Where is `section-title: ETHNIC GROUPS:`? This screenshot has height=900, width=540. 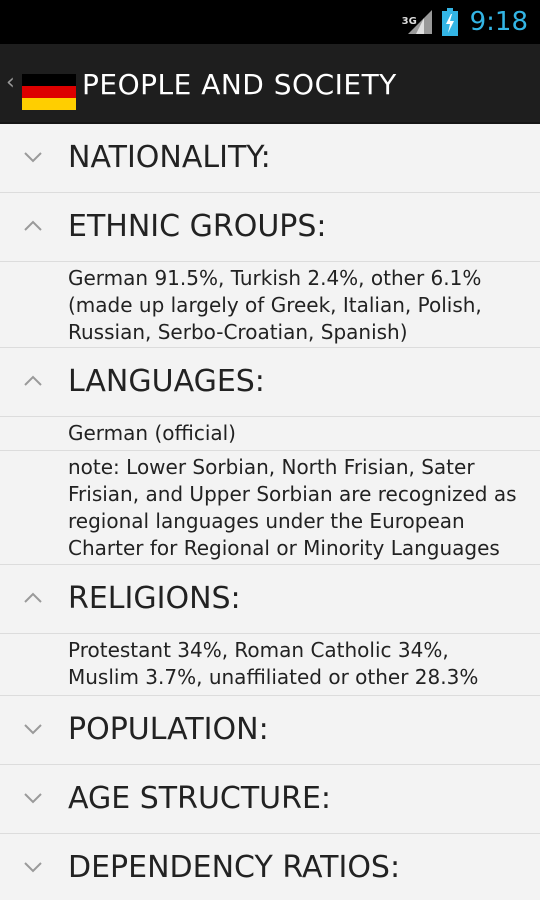 section-title: ETHNIC GROUPS: is located at coordinates (197, 226).